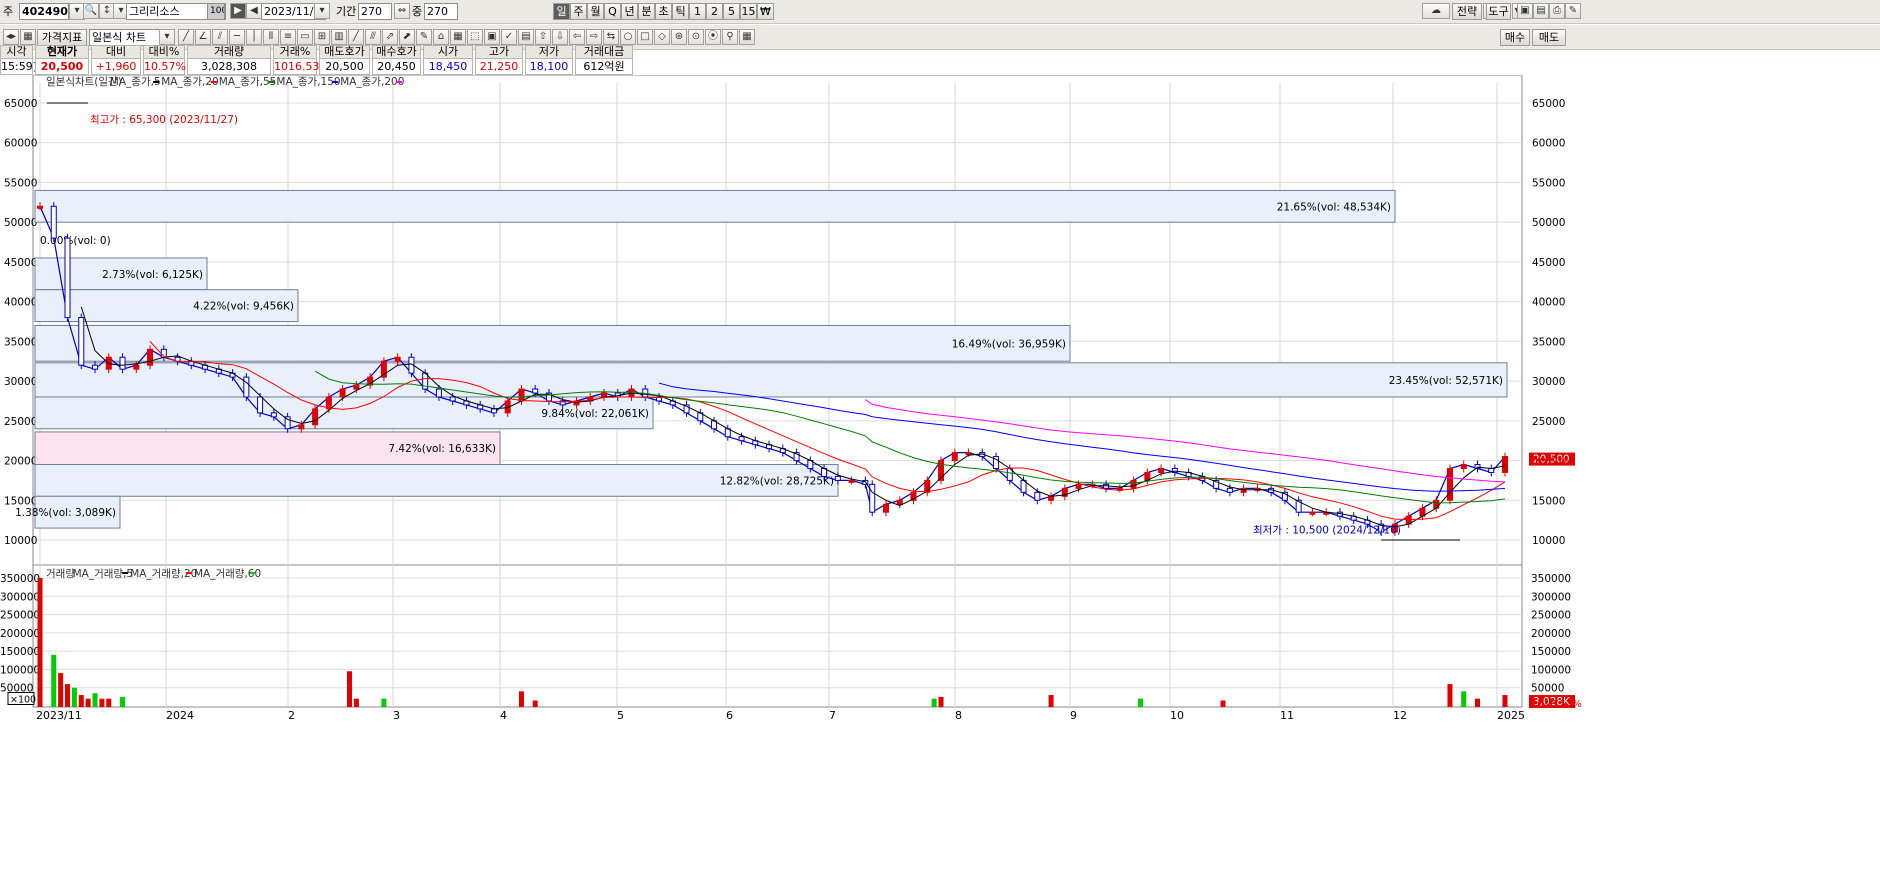 This screenshot has height=869, width=1880. Describe the element at coordinates (748, 11) in the screenshot. I see `period-tab: 15` at that location.